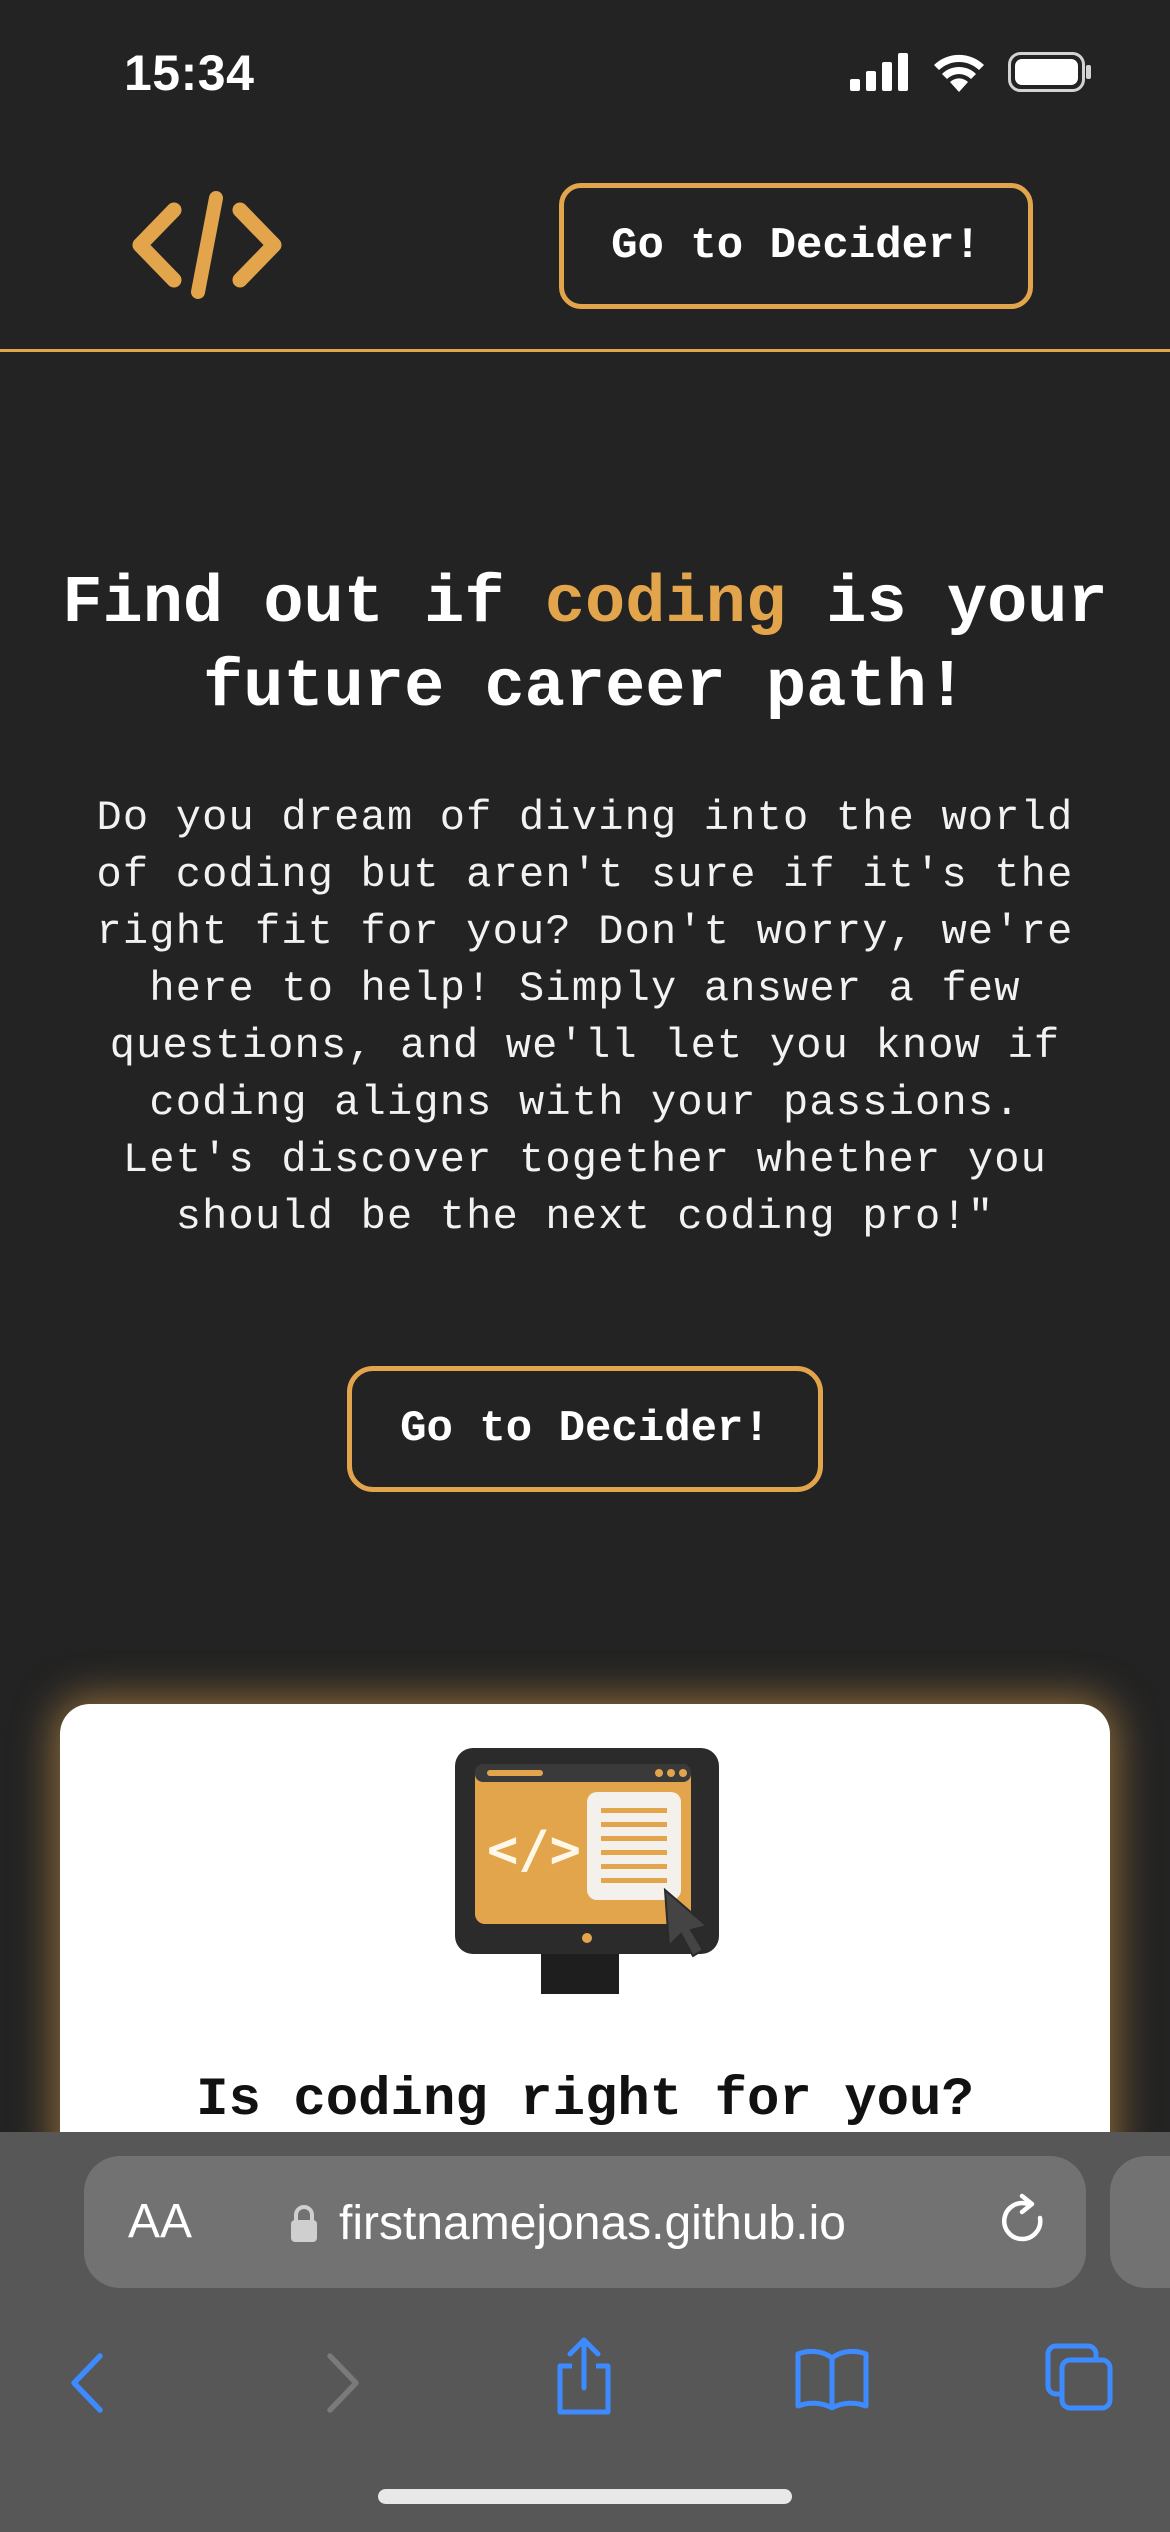 This screenshot has height=2532, width=1170. I want to click on tabs-icon, so click(1079, 2377).